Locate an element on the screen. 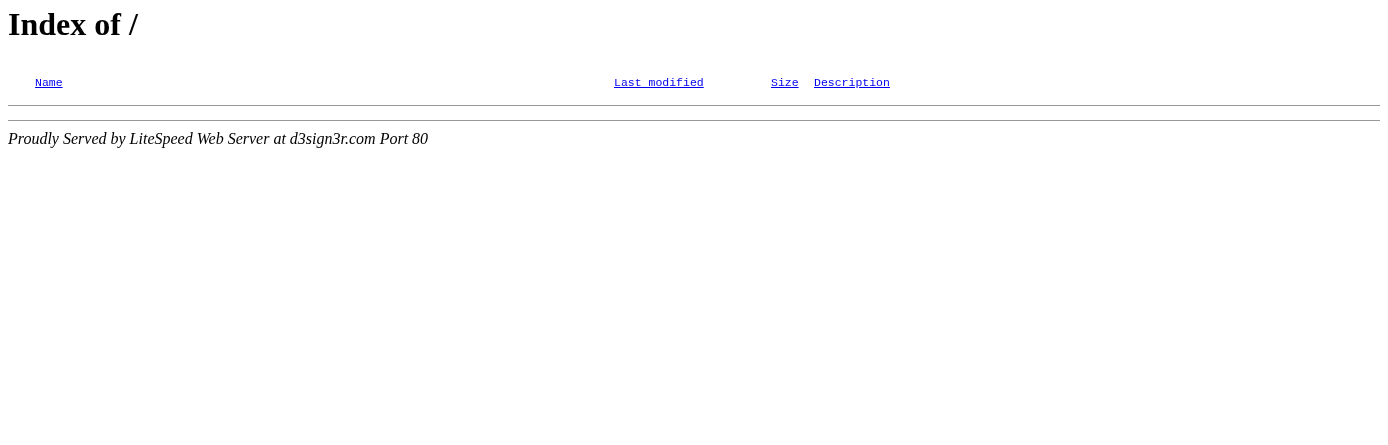  column-sort-link: Last modified is located at coordinates (659, 83).